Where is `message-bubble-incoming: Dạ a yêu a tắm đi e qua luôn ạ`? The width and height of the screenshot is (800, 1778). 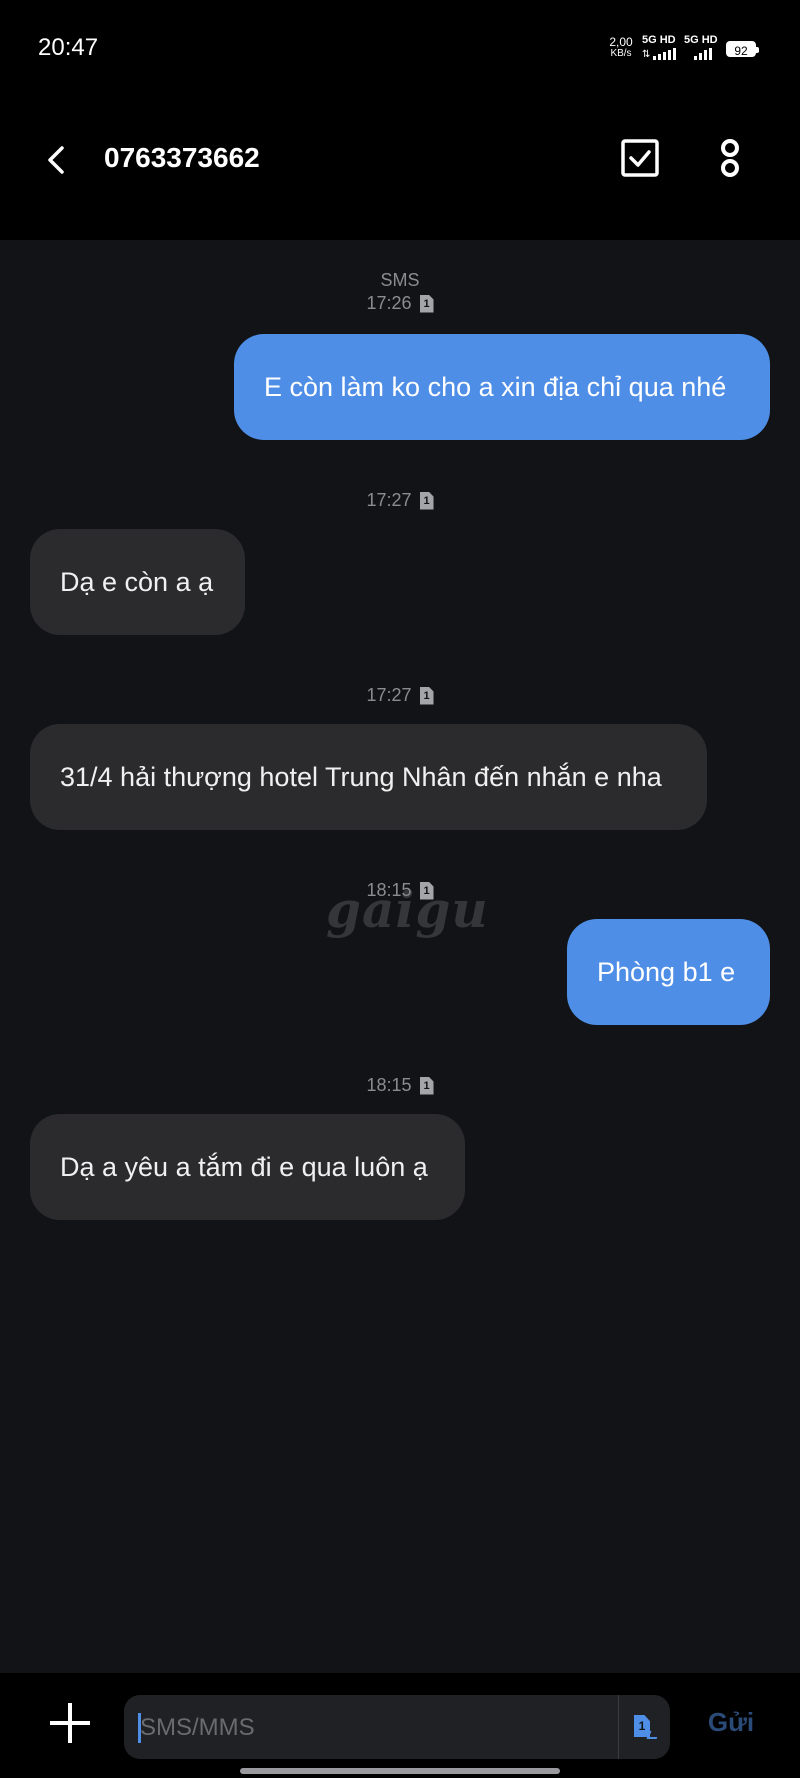
message-bubble-incoming: Dạ a yêu a tắm đi e qua luôn ạ is located at coordinates (247, 1167).